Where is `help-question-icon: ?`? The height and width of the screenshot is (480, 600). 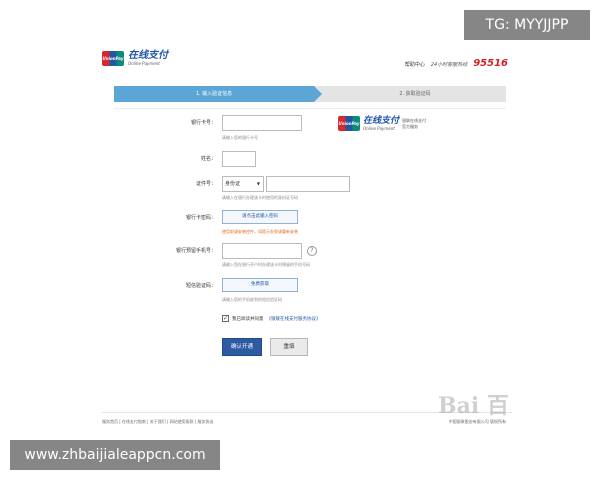 help-question-icon: ? is located at coordinates (312, 251).